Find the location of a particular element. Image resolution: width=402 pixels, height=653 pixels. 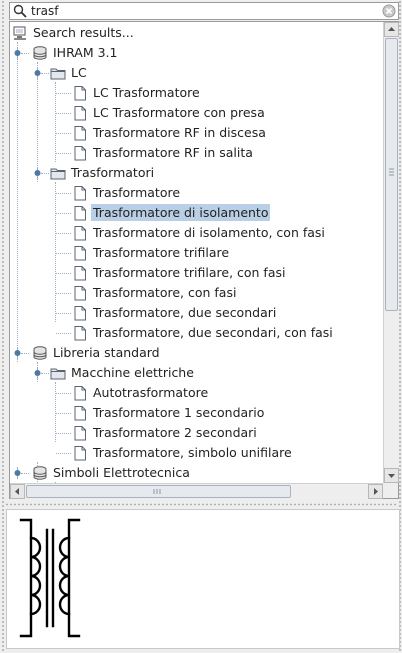

tree-item-label: Autotrasformatore is located at coordinates (151, 392).